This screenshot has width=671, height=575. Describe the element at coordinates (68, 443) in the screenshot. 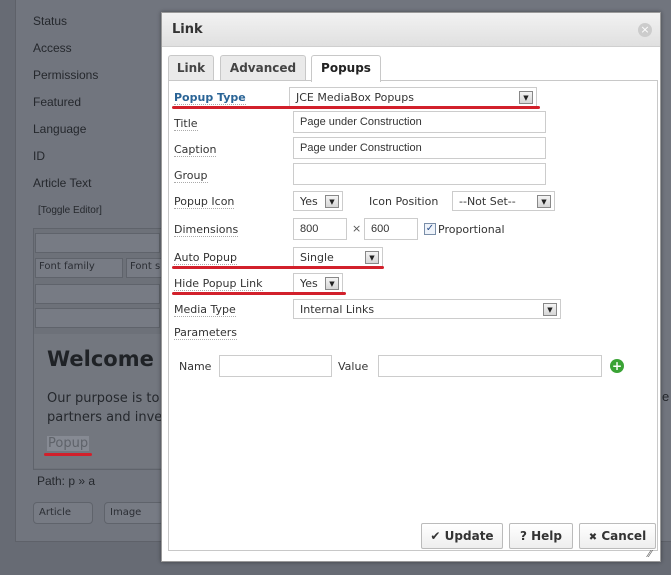

I see `selected-popup-link: Popup` at that location.